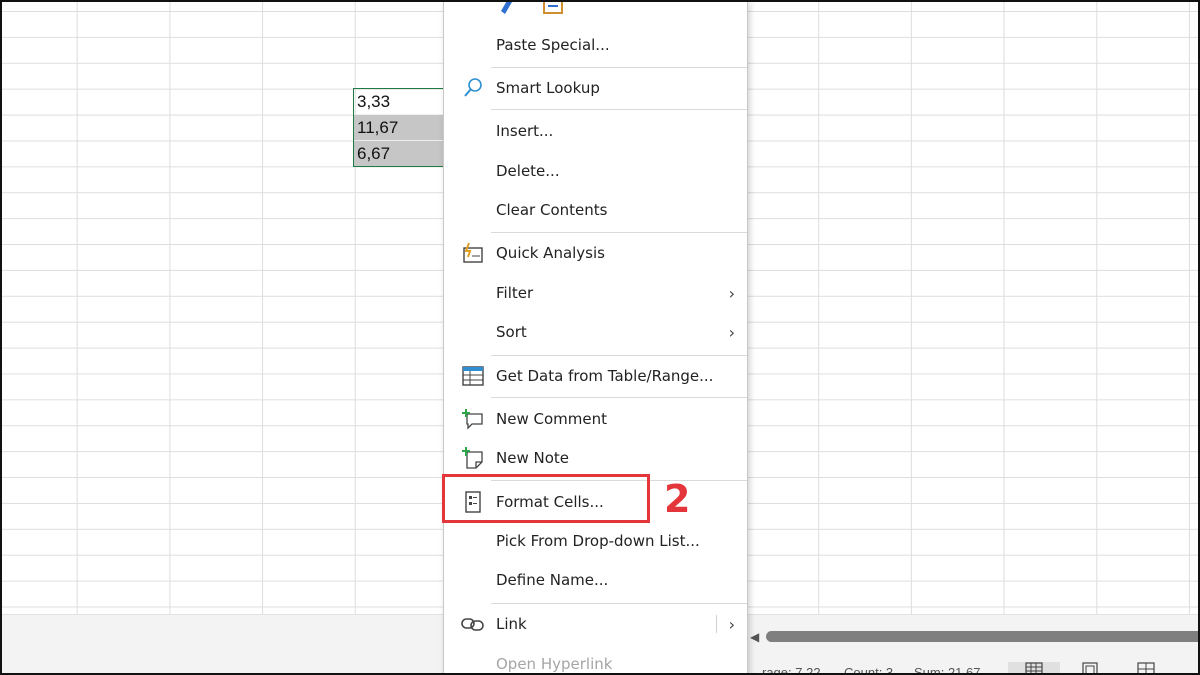  I want to click on page-layout-icon, so click(1090, 667).